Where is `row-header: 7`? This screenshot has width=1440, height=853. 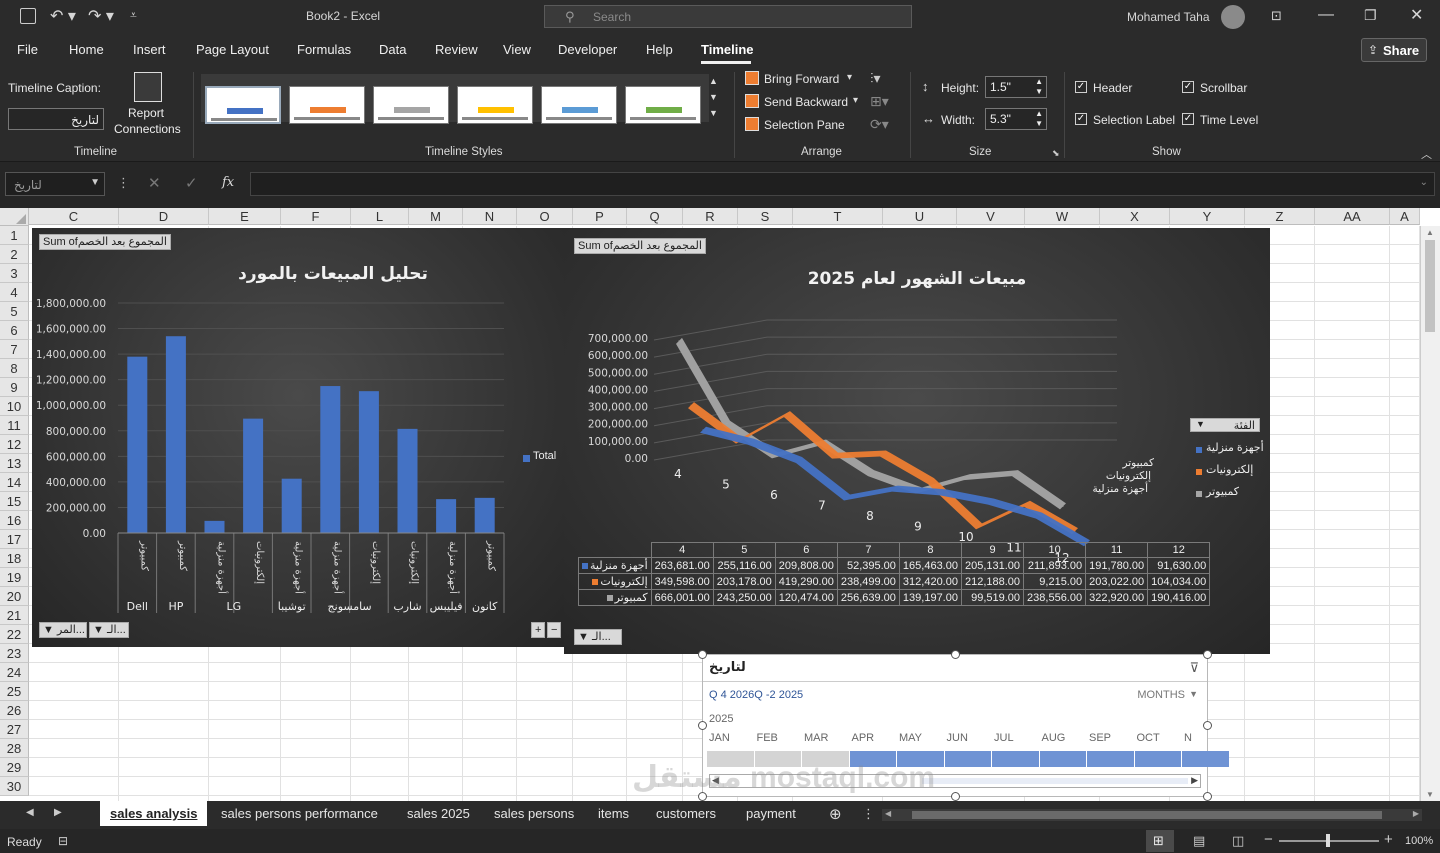 row-header: 7 is located at coordinates (14, 349).